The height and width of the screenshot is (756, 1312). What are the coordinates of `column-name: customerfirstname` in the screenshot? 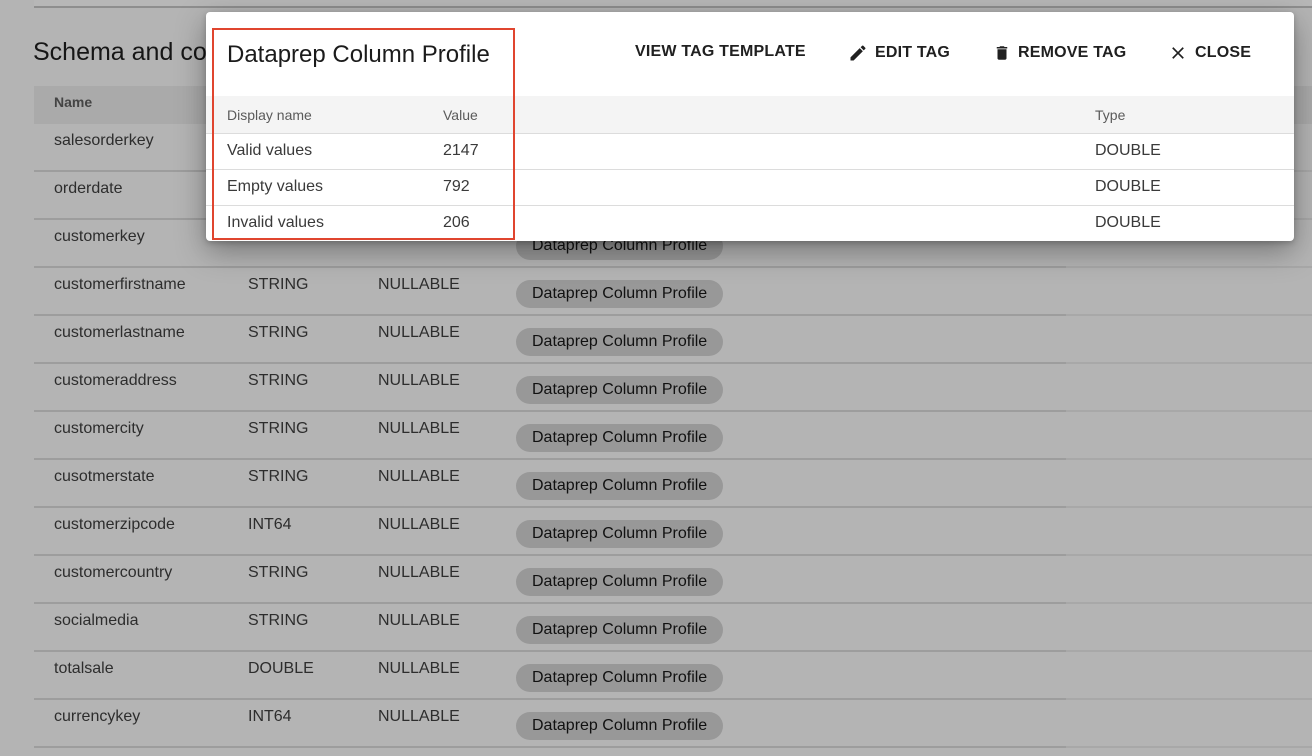 It's located at (120, 284).